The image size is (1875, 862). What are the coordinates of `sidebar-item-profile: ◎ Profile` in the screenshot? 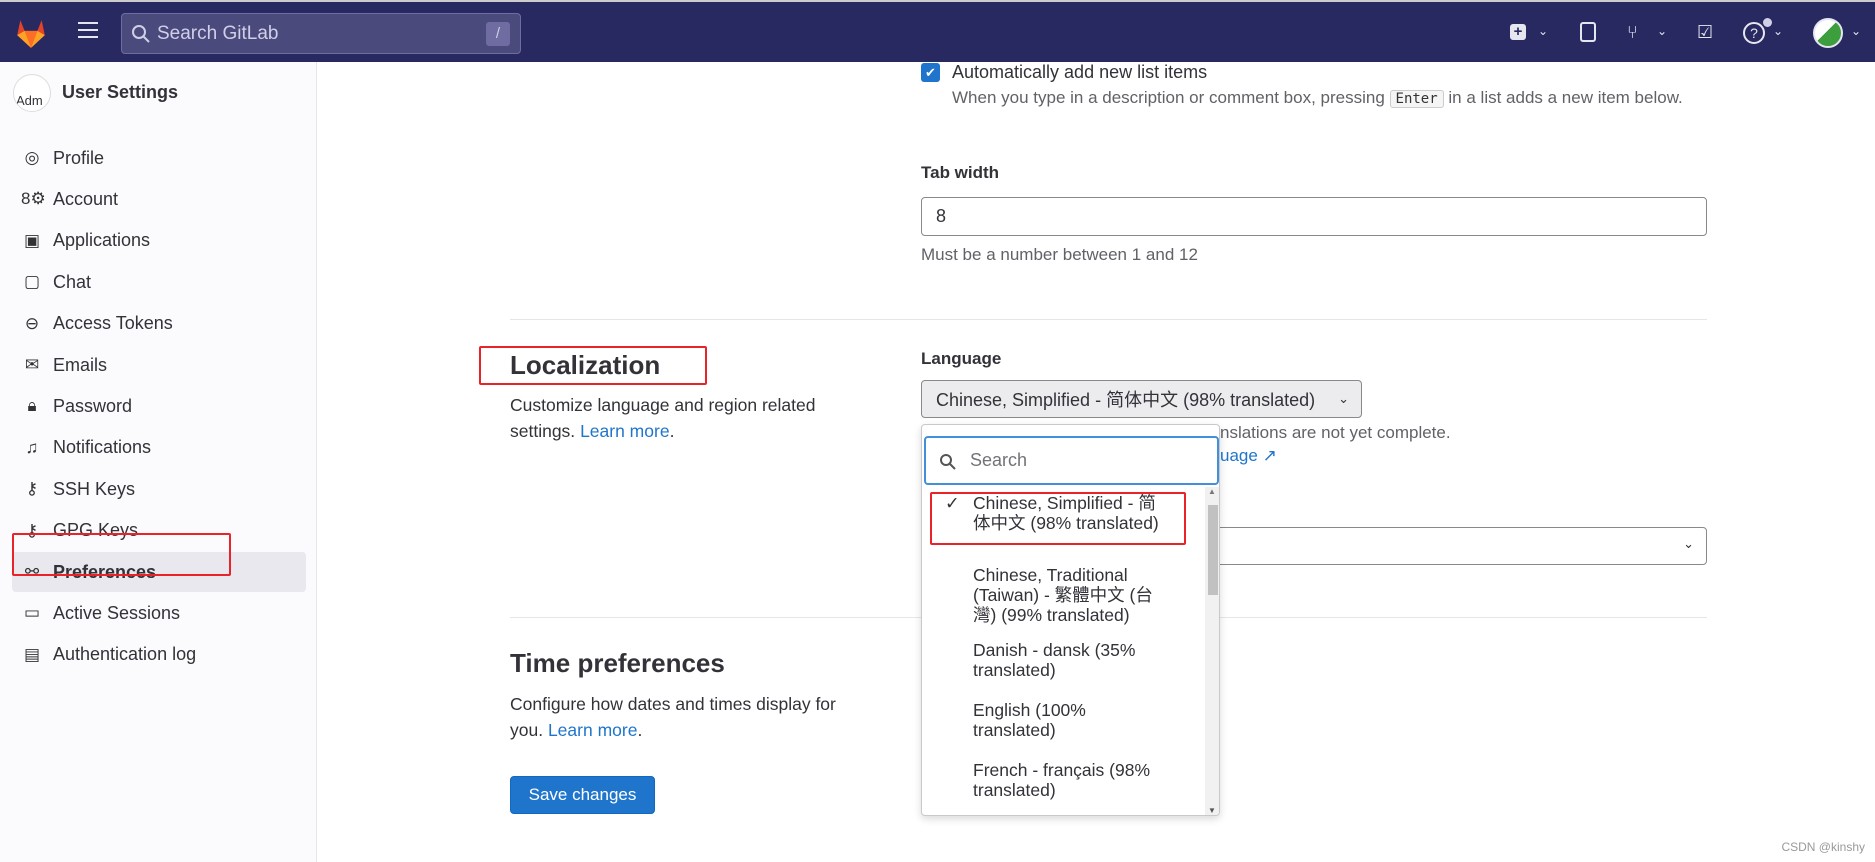 It's located at (159, 158).